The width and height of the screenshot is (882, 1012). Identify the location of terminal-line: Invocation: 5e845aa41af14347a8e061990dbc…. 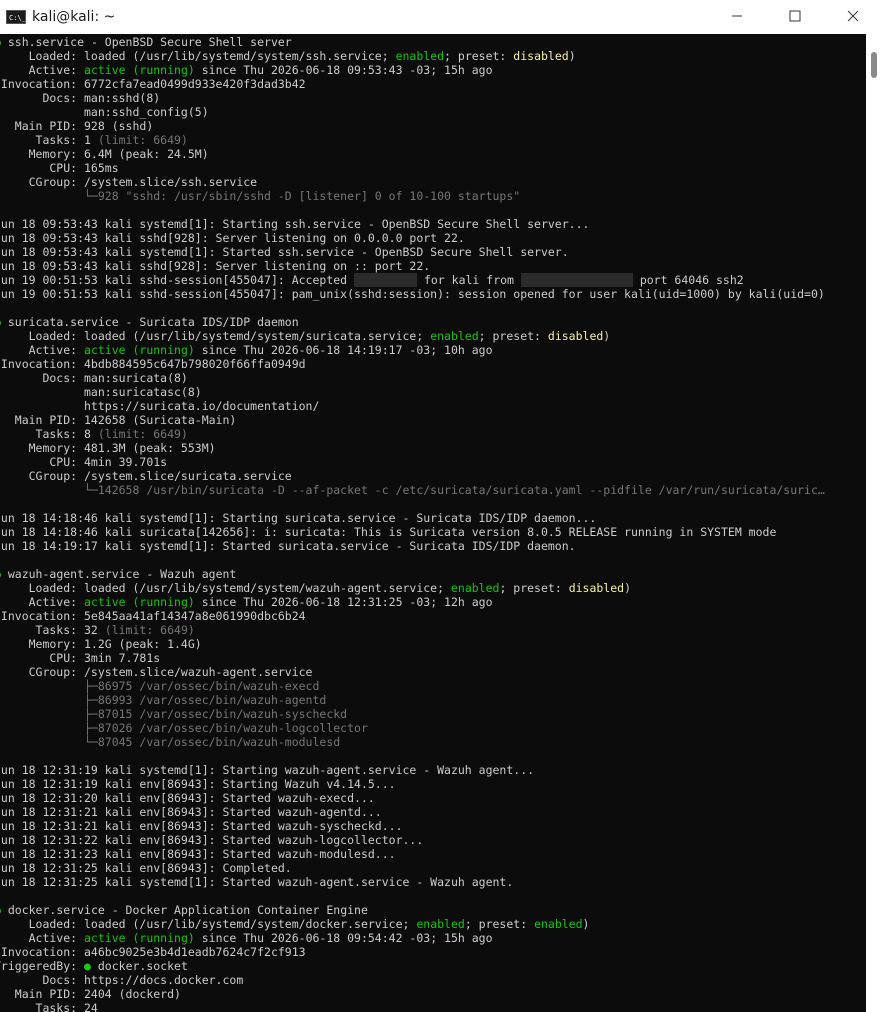
(412, 616).